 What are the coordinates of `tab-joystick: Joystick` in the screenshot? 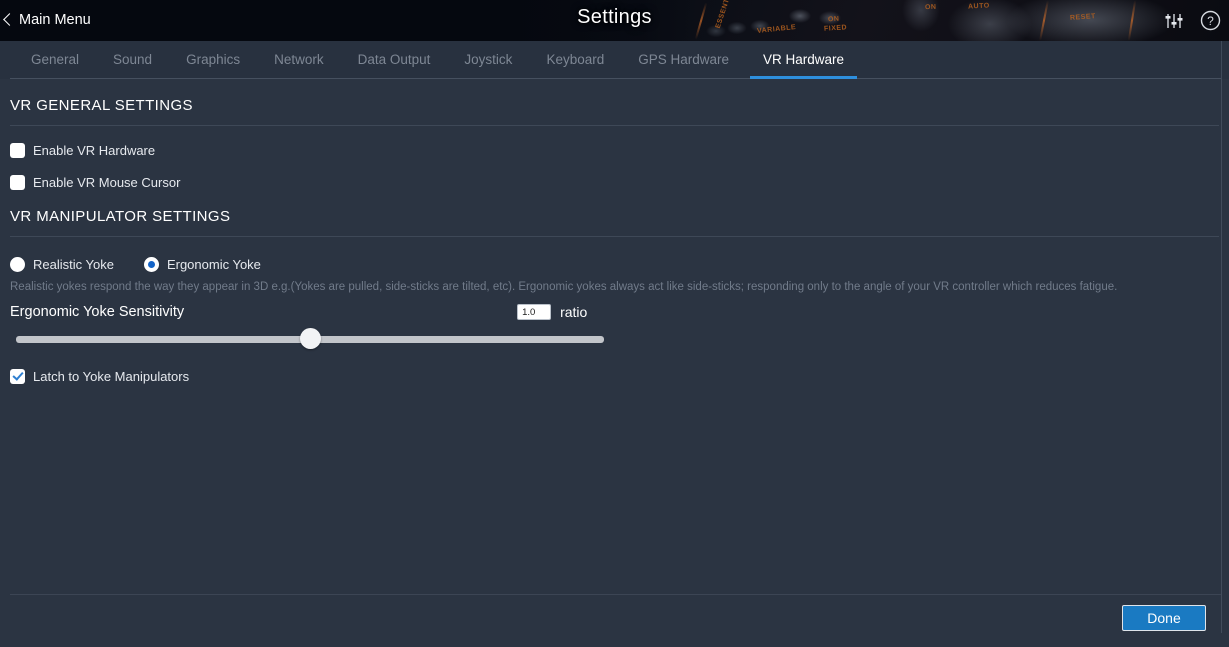 It's located at (488, 60).